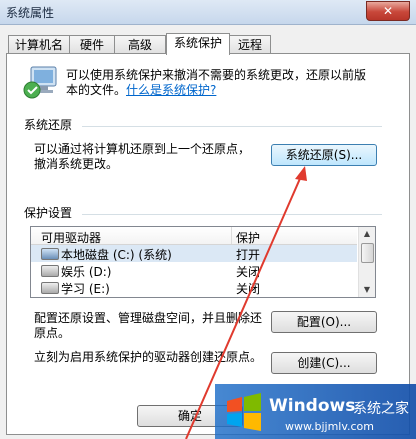 The height and width of the screenshot is (439, 416). What do you see at coordinates (52, 333) in the screenshot?
I see `config-text-line2: 原点。` at bounding box center [52, 333].